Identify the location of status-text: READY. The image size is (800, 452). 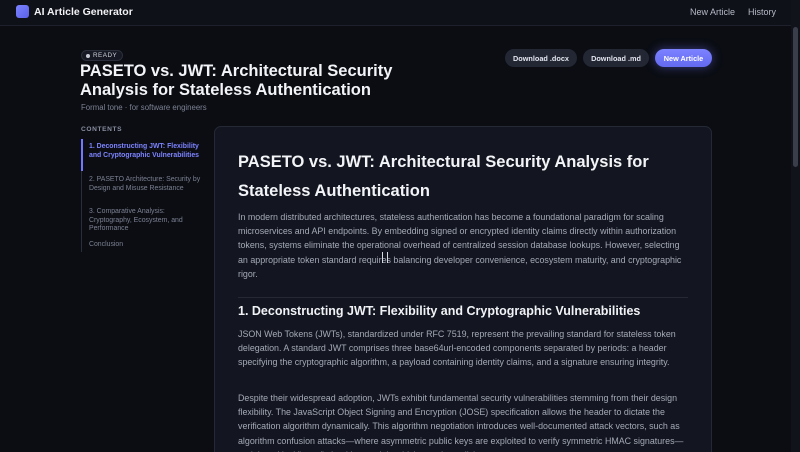
(105, 55).